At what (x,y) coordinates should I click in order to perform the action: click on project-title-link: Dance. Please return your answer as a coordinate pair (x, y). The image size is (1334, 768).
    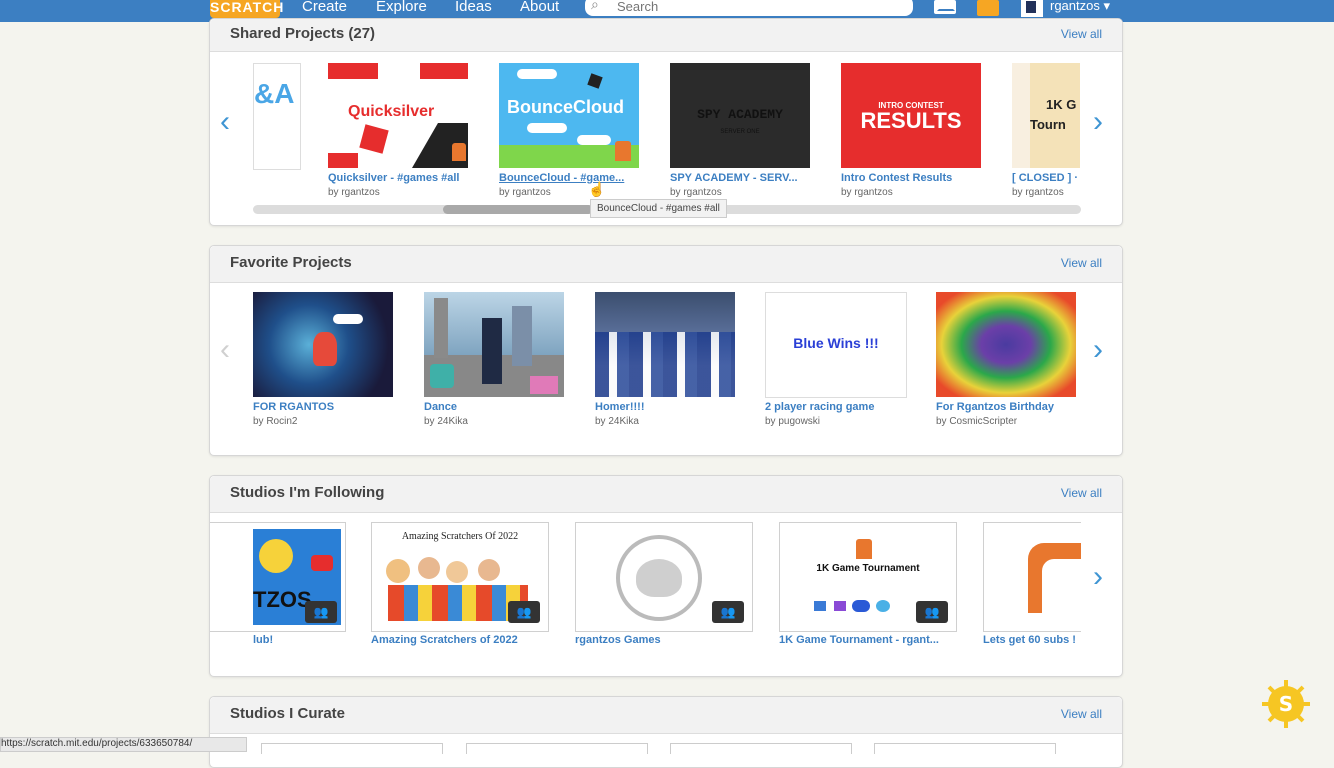
    Looking at the image, I should click on (494, 407).